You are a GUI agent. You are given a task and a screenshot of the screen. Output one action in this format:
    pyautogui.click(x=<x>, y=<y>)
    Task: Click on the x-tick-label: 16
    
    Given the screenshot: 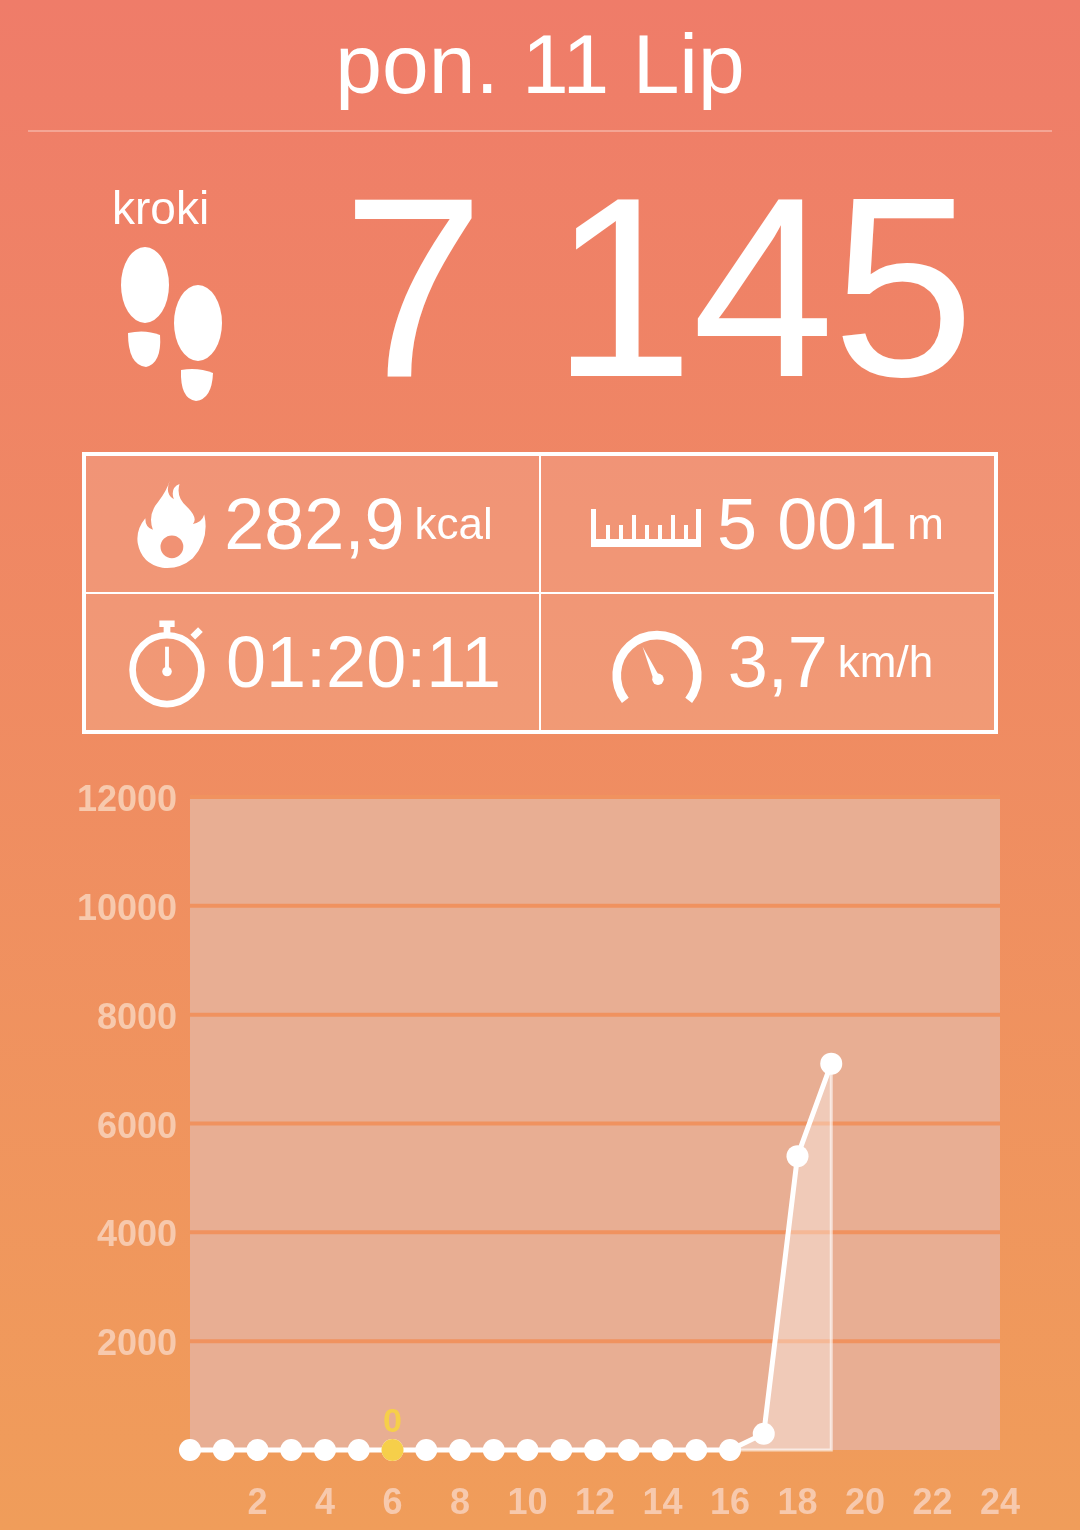 What is the action you would take?
    pyautogui.click(x=730, y=1501)
    